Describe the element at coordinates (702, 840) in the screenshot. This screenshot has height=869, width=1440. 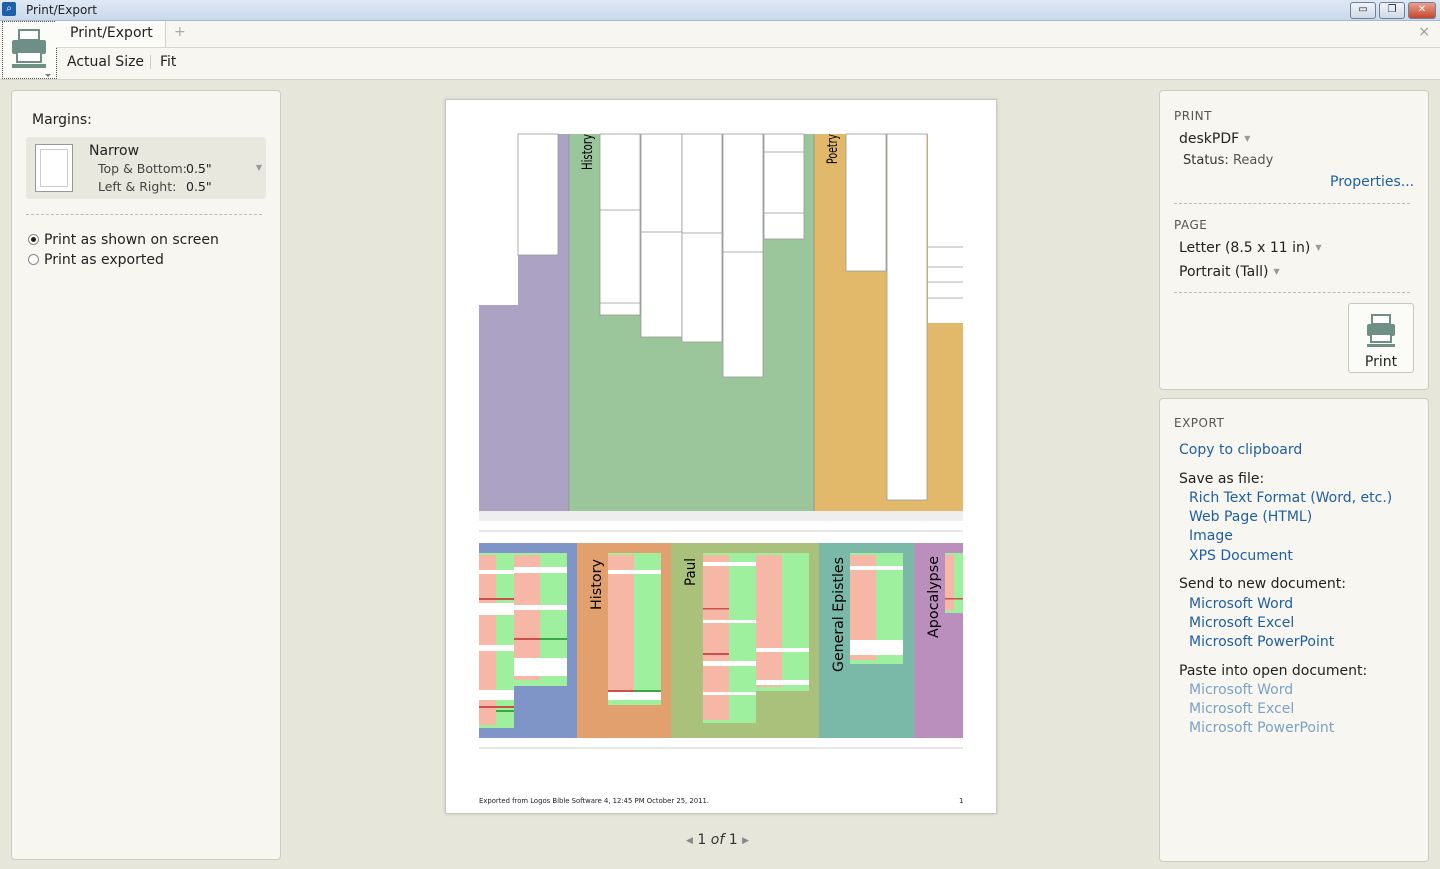
I see `pager-current: 1` at that location.